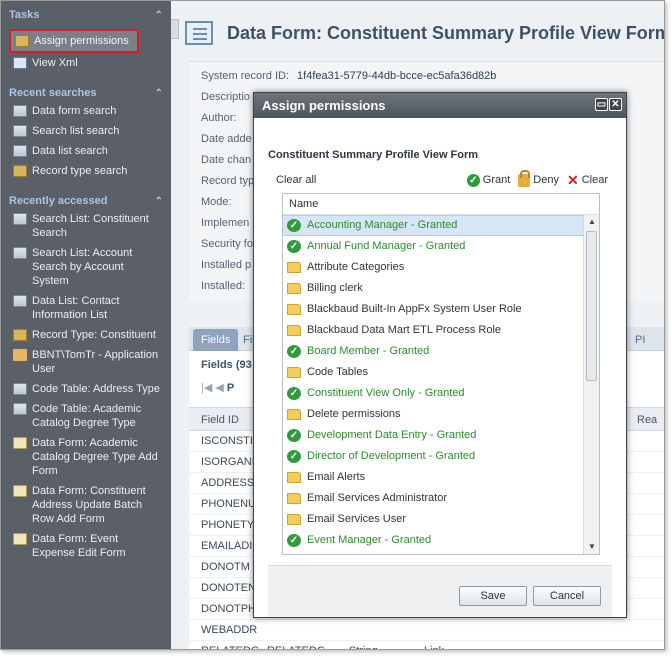 The image size is (672, 658). What do you see at coordinates (433, 519) in the screenshot?
I see `list-item: Email Services User` at bounding box center [433, 519].